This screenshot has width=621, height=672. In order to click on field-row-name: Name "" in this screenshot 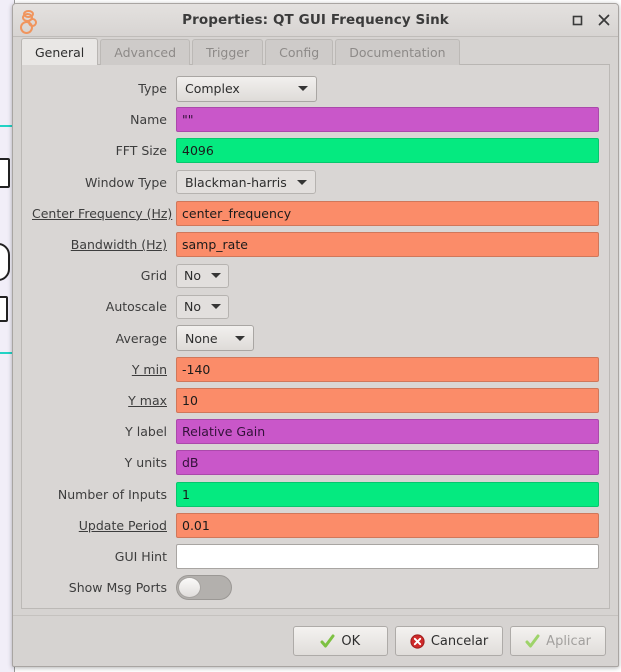, I will do `click(315, 119)`.